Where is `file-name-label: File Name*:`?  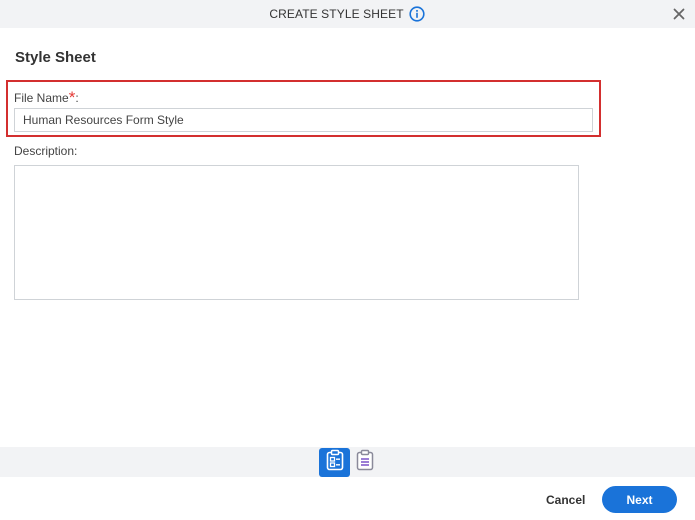 file-name-label: File Name*: is located at coordinates (46, 97).